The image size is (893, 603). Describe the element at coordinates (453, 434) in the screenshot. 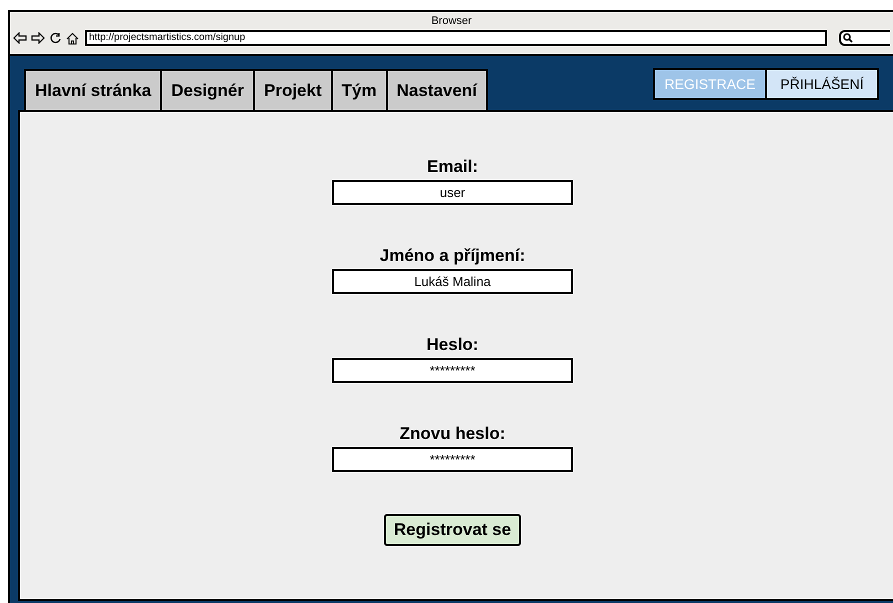

I see `field-label: Znovu heslo:` at that location.